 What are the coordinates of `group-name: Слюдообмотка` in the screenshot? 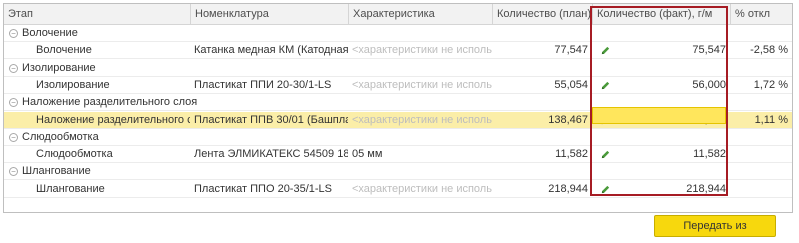 It's located at (60, 136).